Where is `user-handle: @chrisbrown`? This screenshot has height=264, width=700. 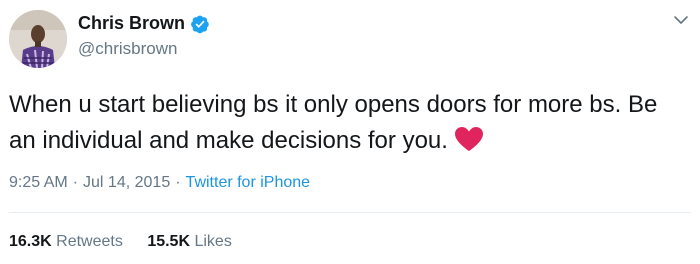 user-handle: @chrisbrown is located at coordinates (127, 49).